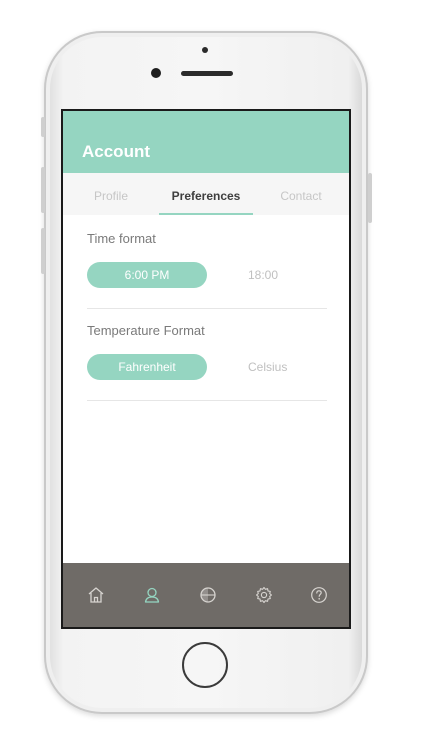 The width and height of the screenshot is (422, 750). What do you see at coordinates (319, 595) in the screenshot?
I see `help-icon` at bounding box center [319, 595].